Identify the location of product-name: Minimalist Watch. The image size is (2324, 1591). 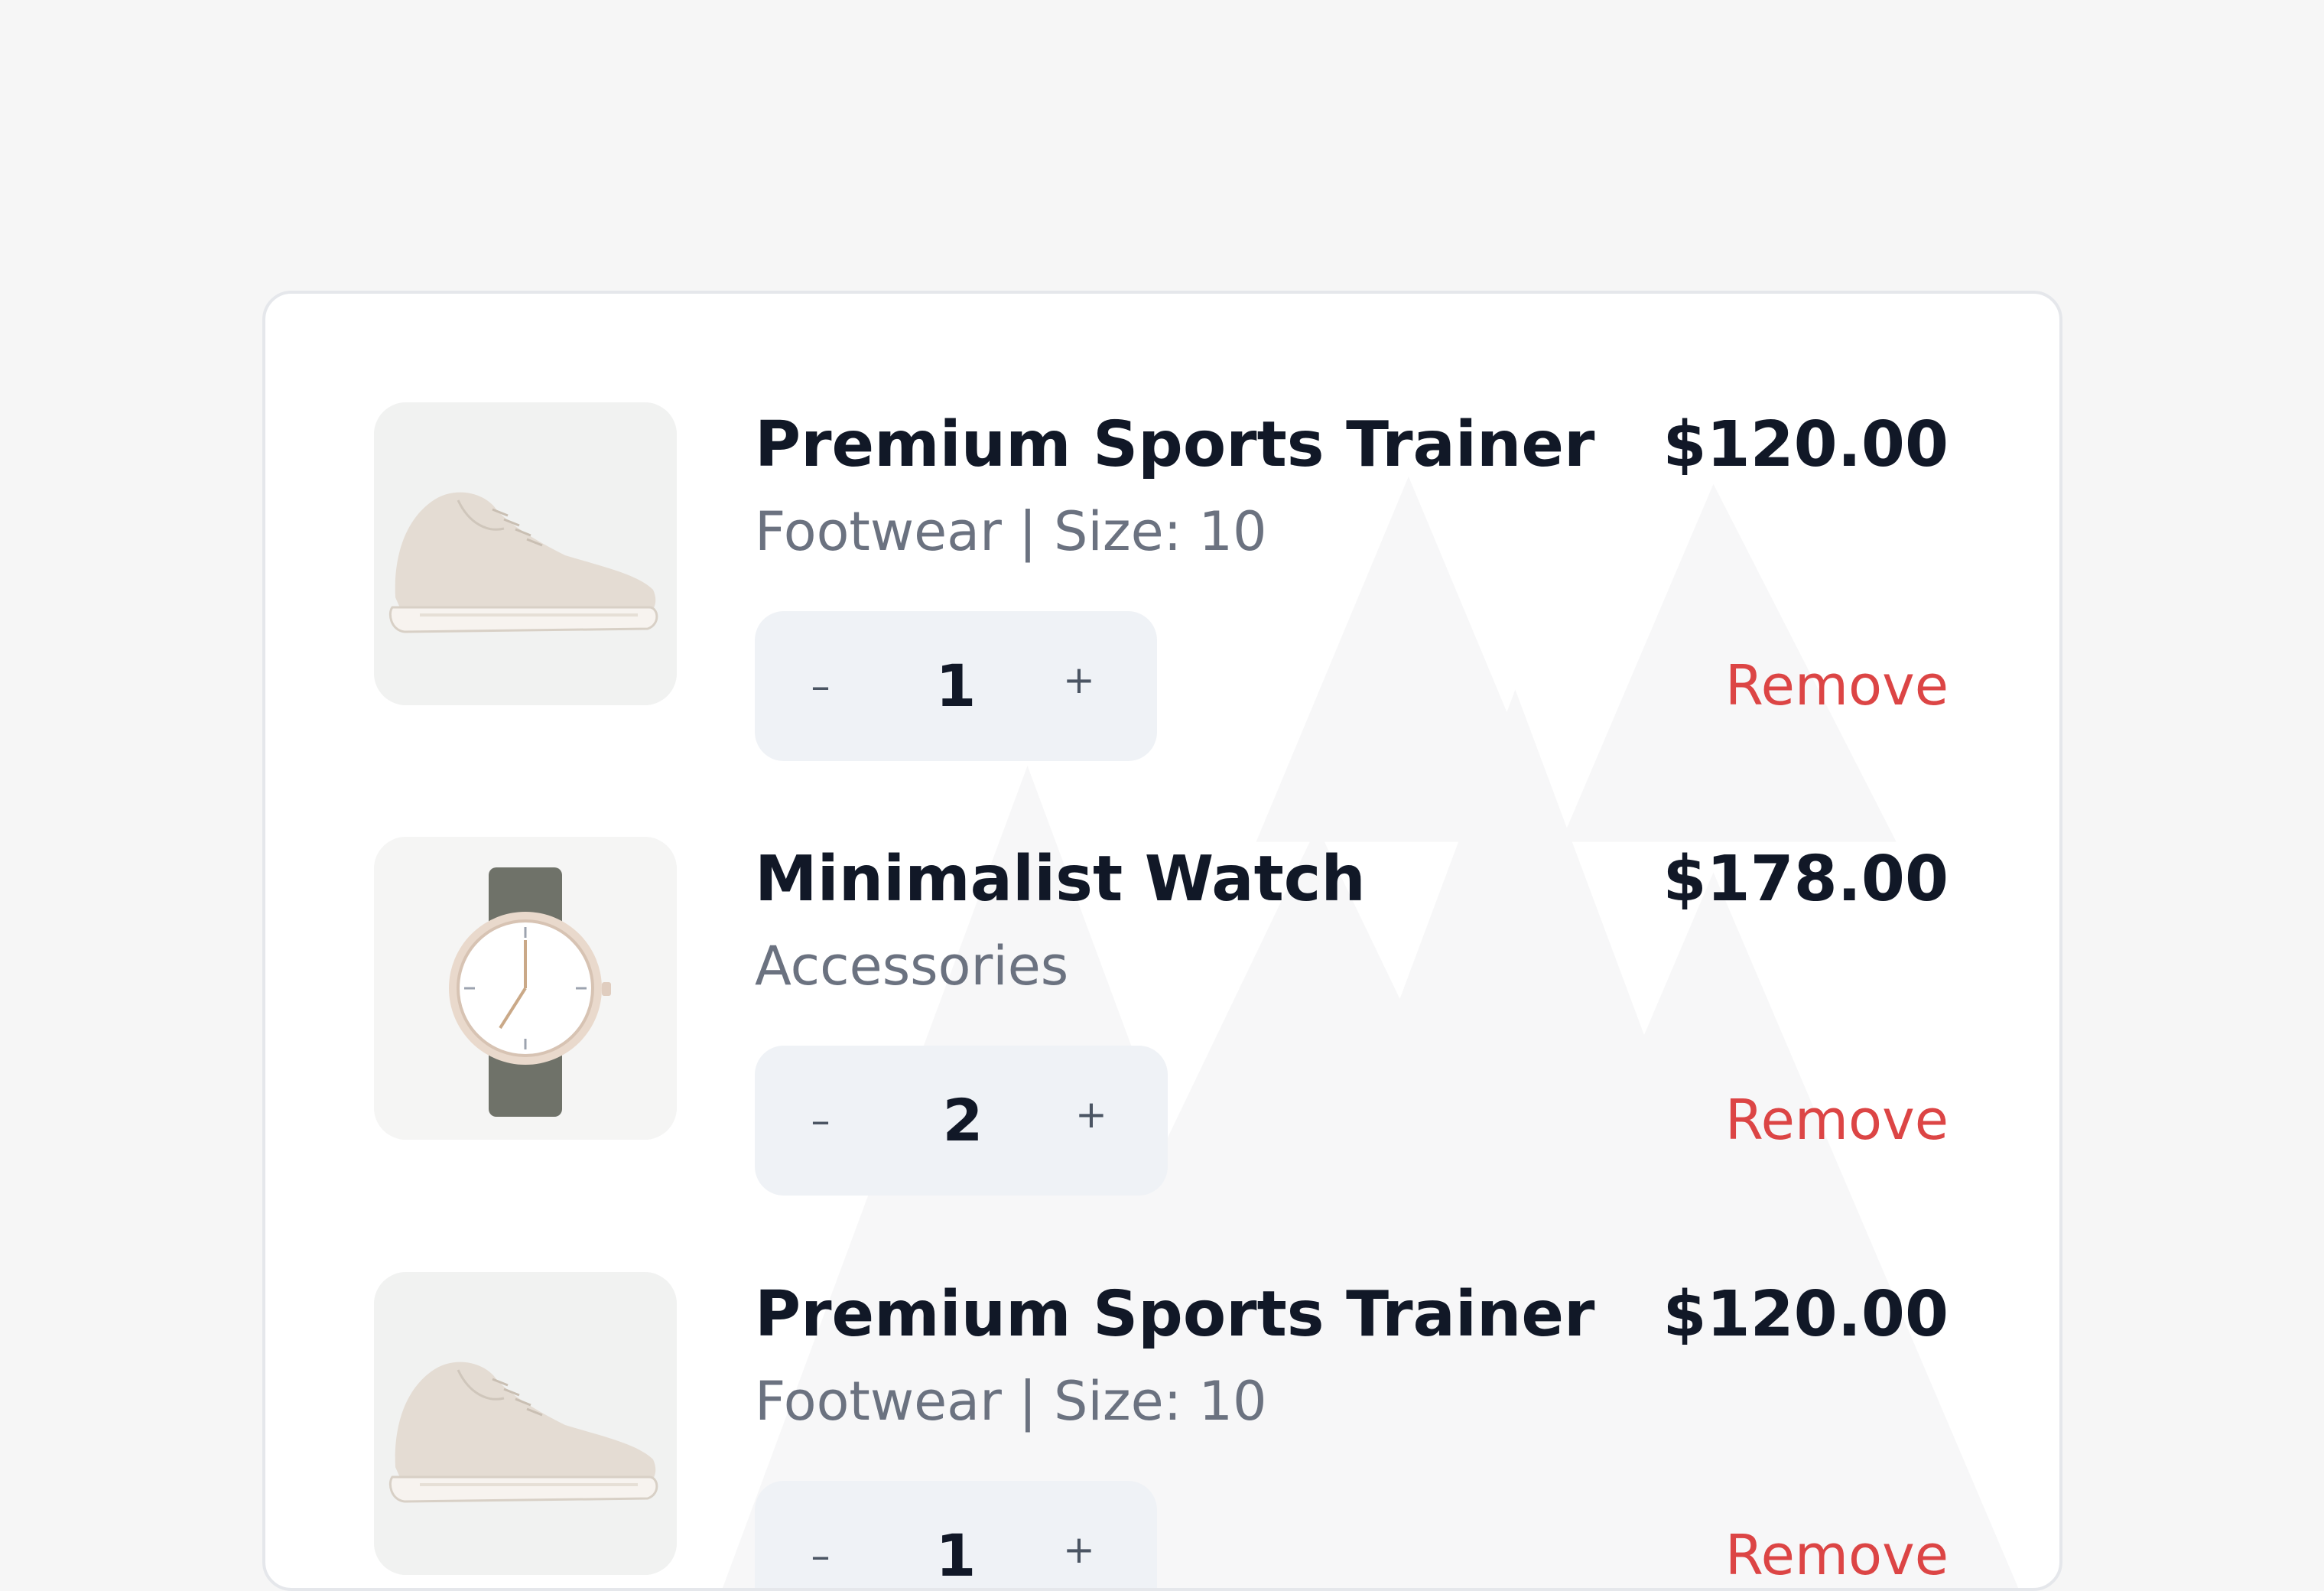
(1060, 879).